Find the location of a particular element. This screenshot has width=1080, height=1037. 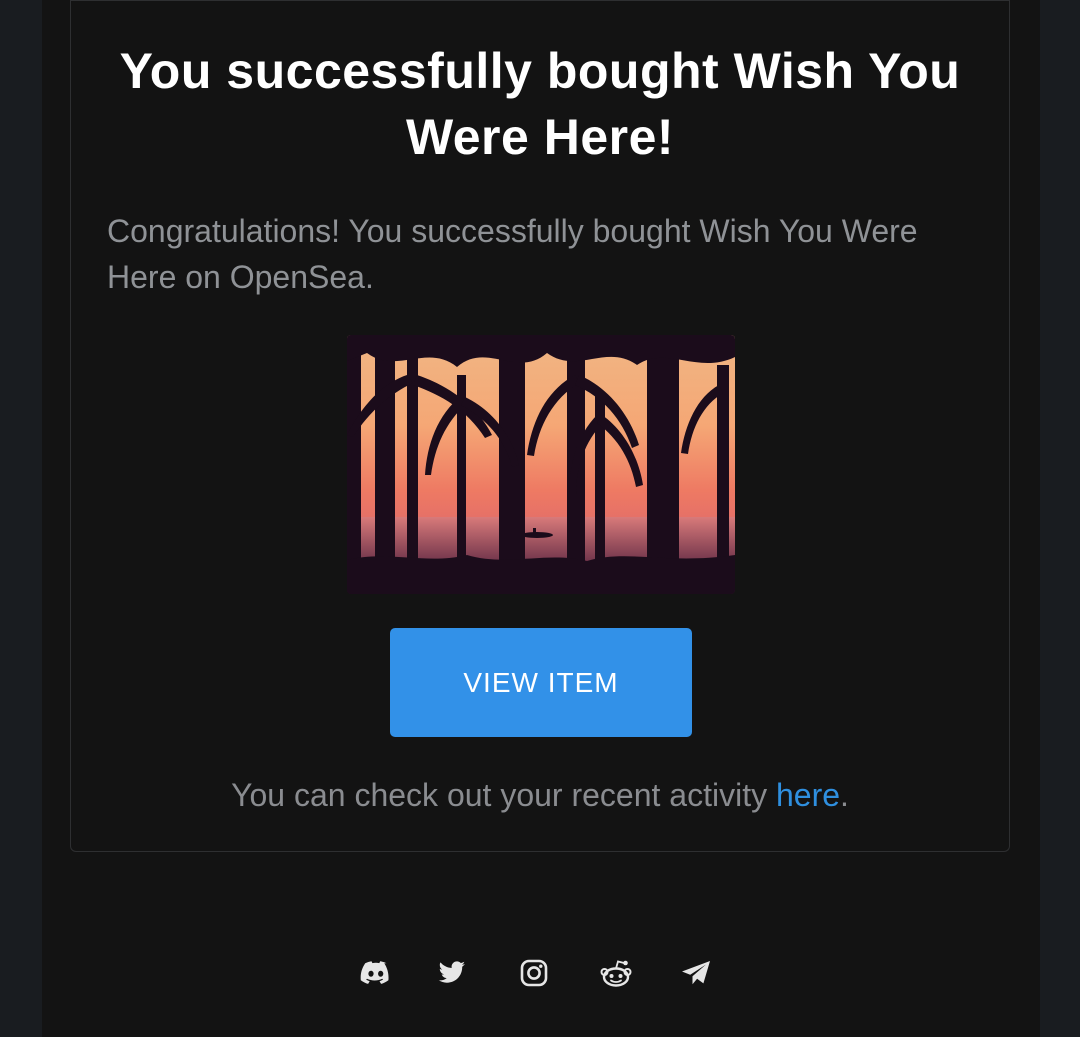

instagram-icon is located at coordinates (534, 973).